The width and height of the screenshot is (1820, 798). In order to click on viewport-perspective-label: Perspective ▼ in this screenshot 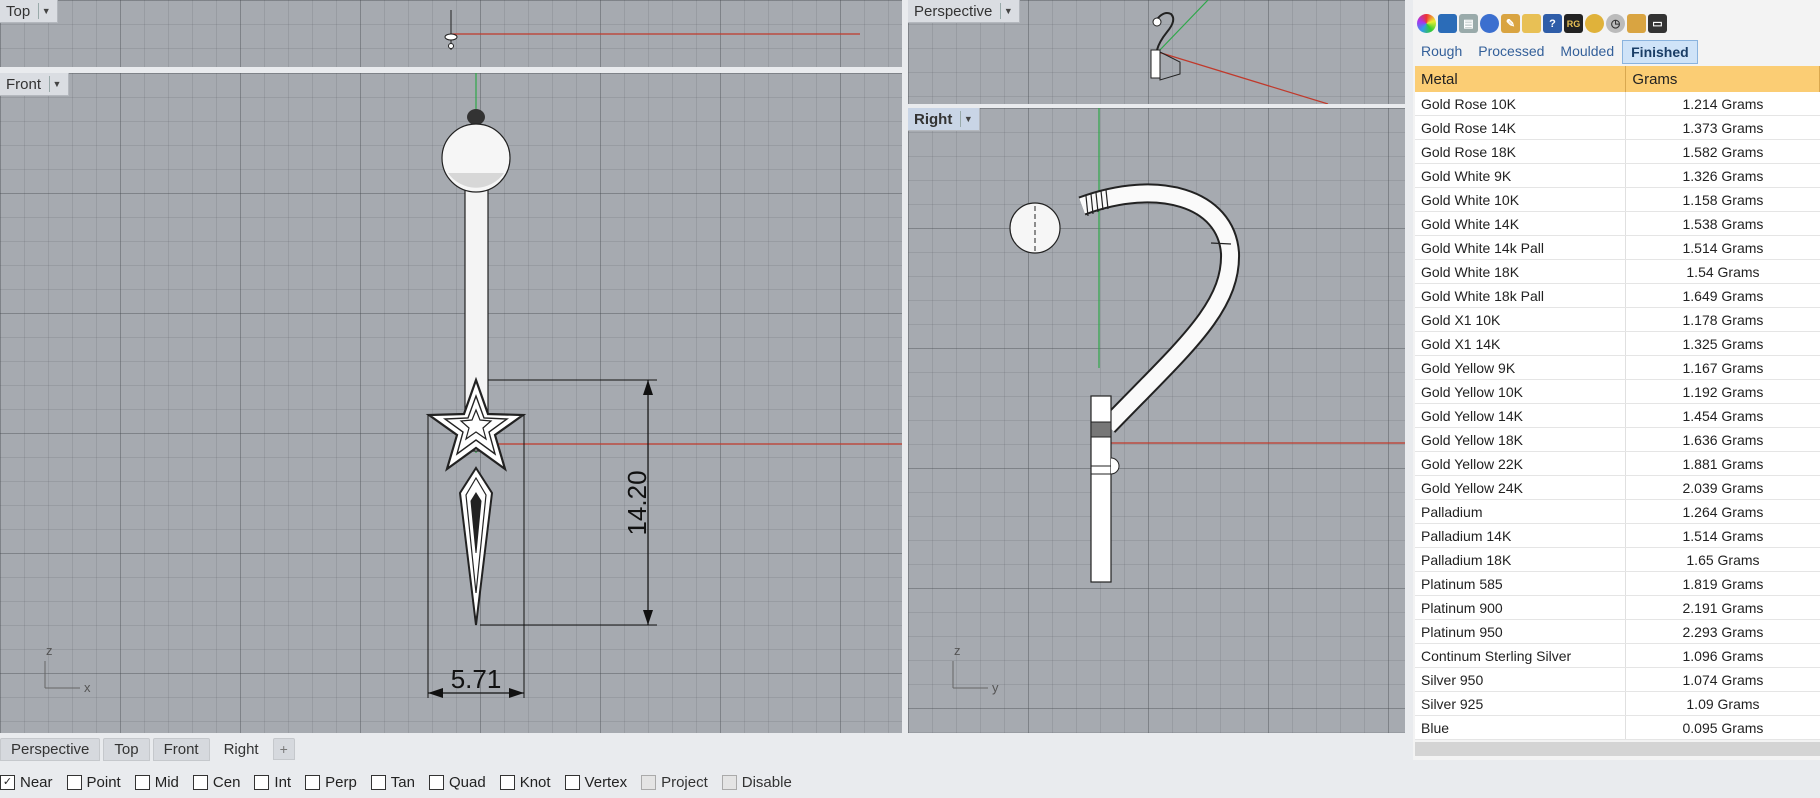, I will do `click(964, 11)`.